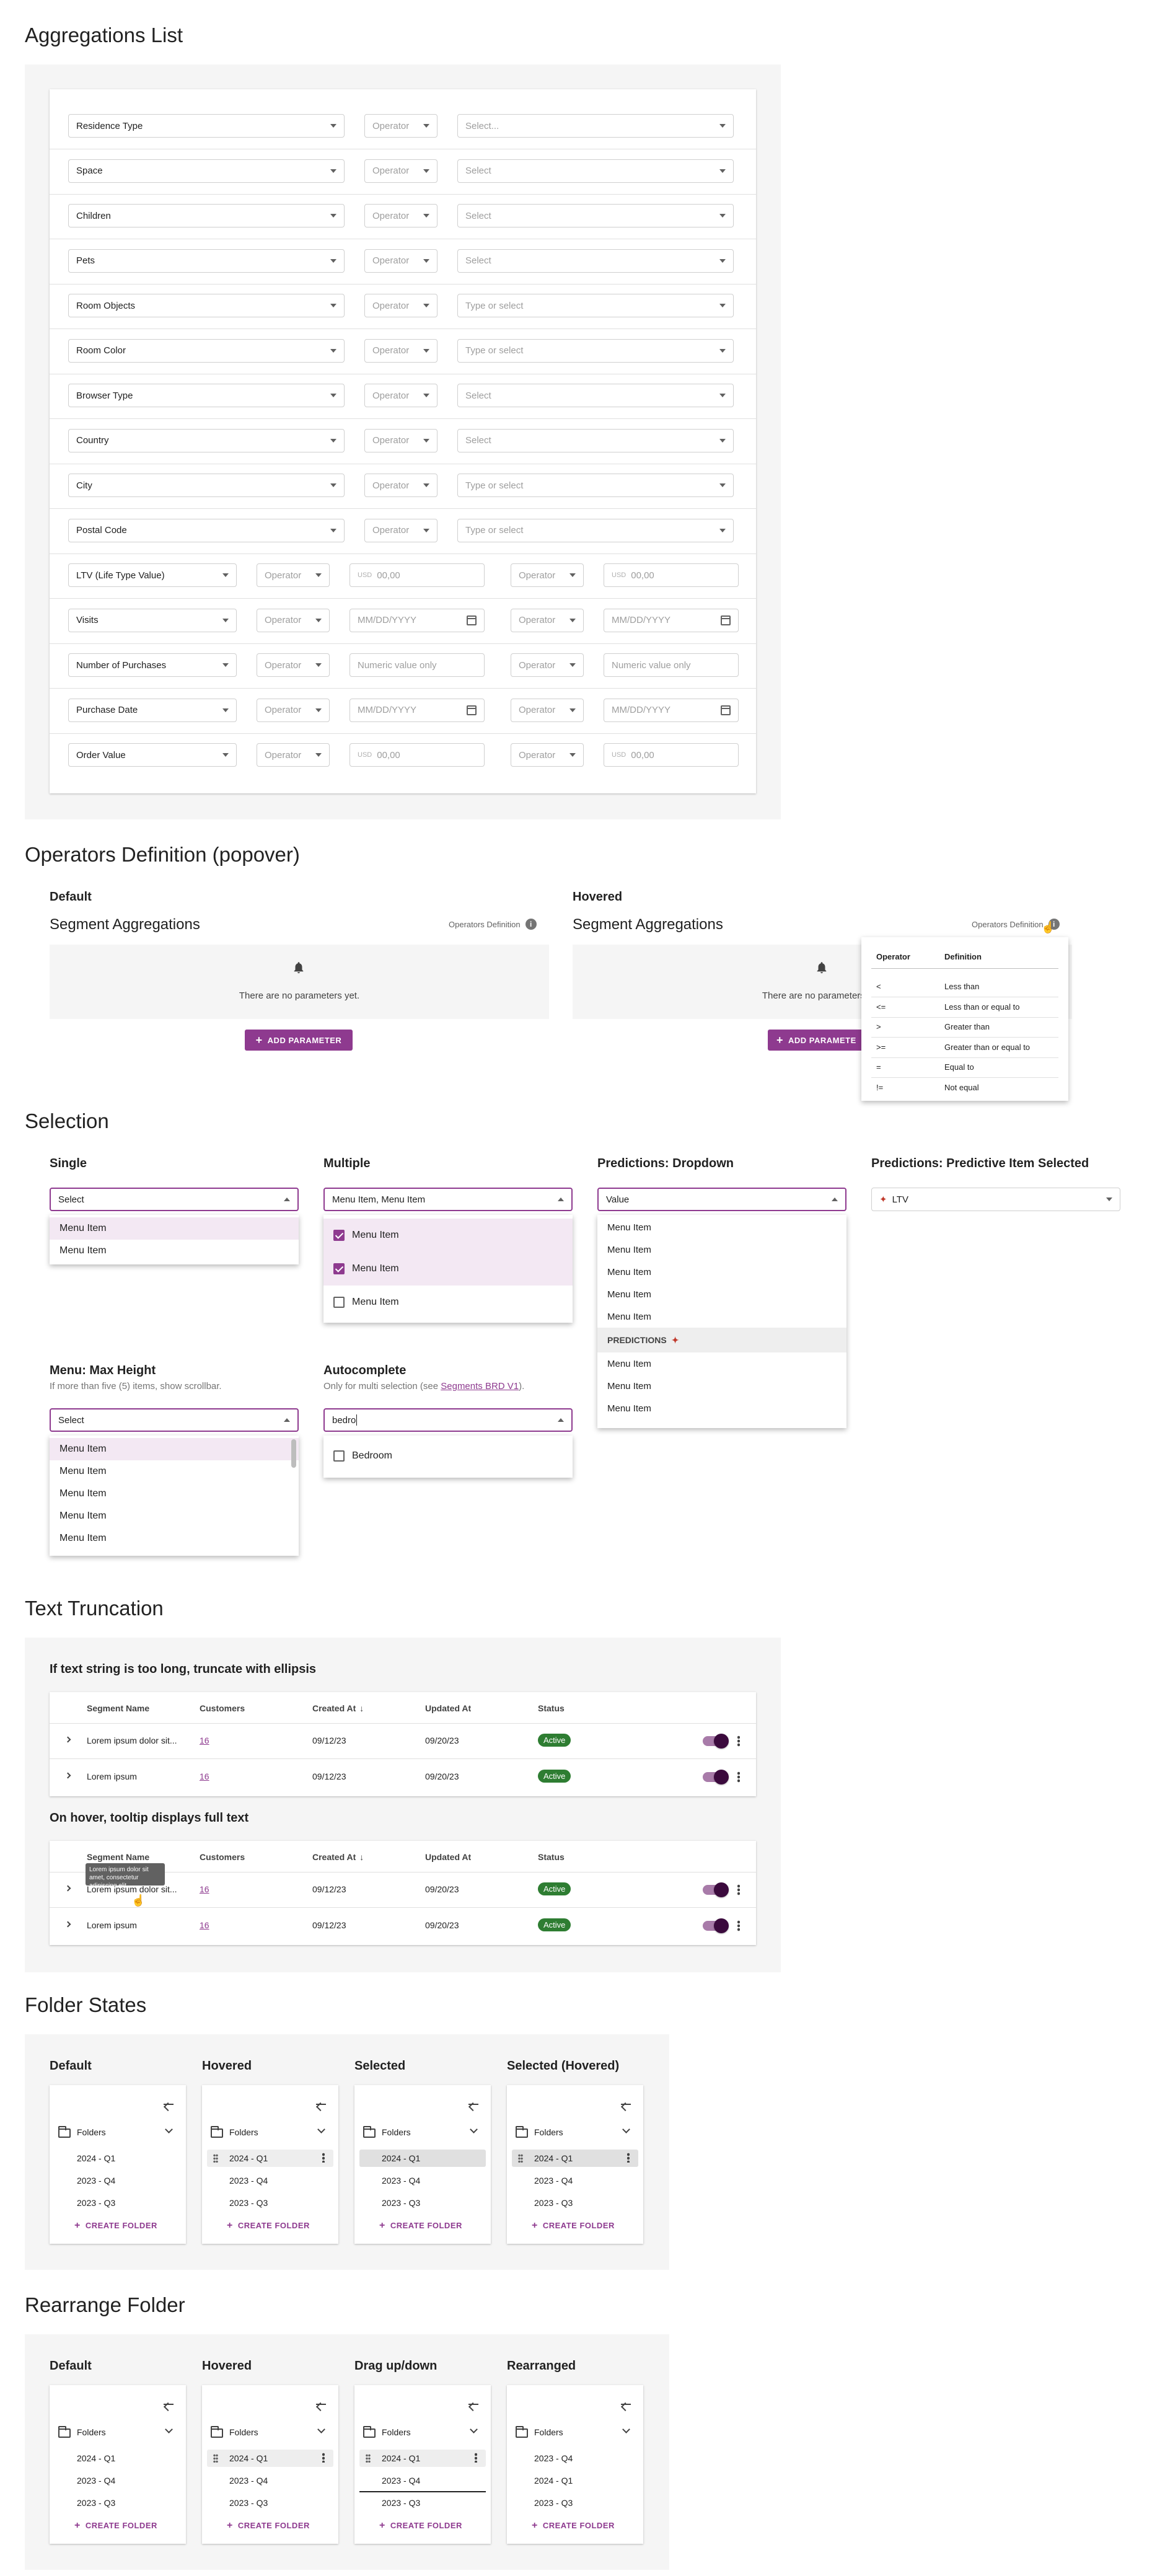 This screenshot has height=2576, width=1165. What do you see at coordinates (493, 924) in the screenshot?
I see `operators-definition-link: Operators Definition i` at bounding box center [493, 924].